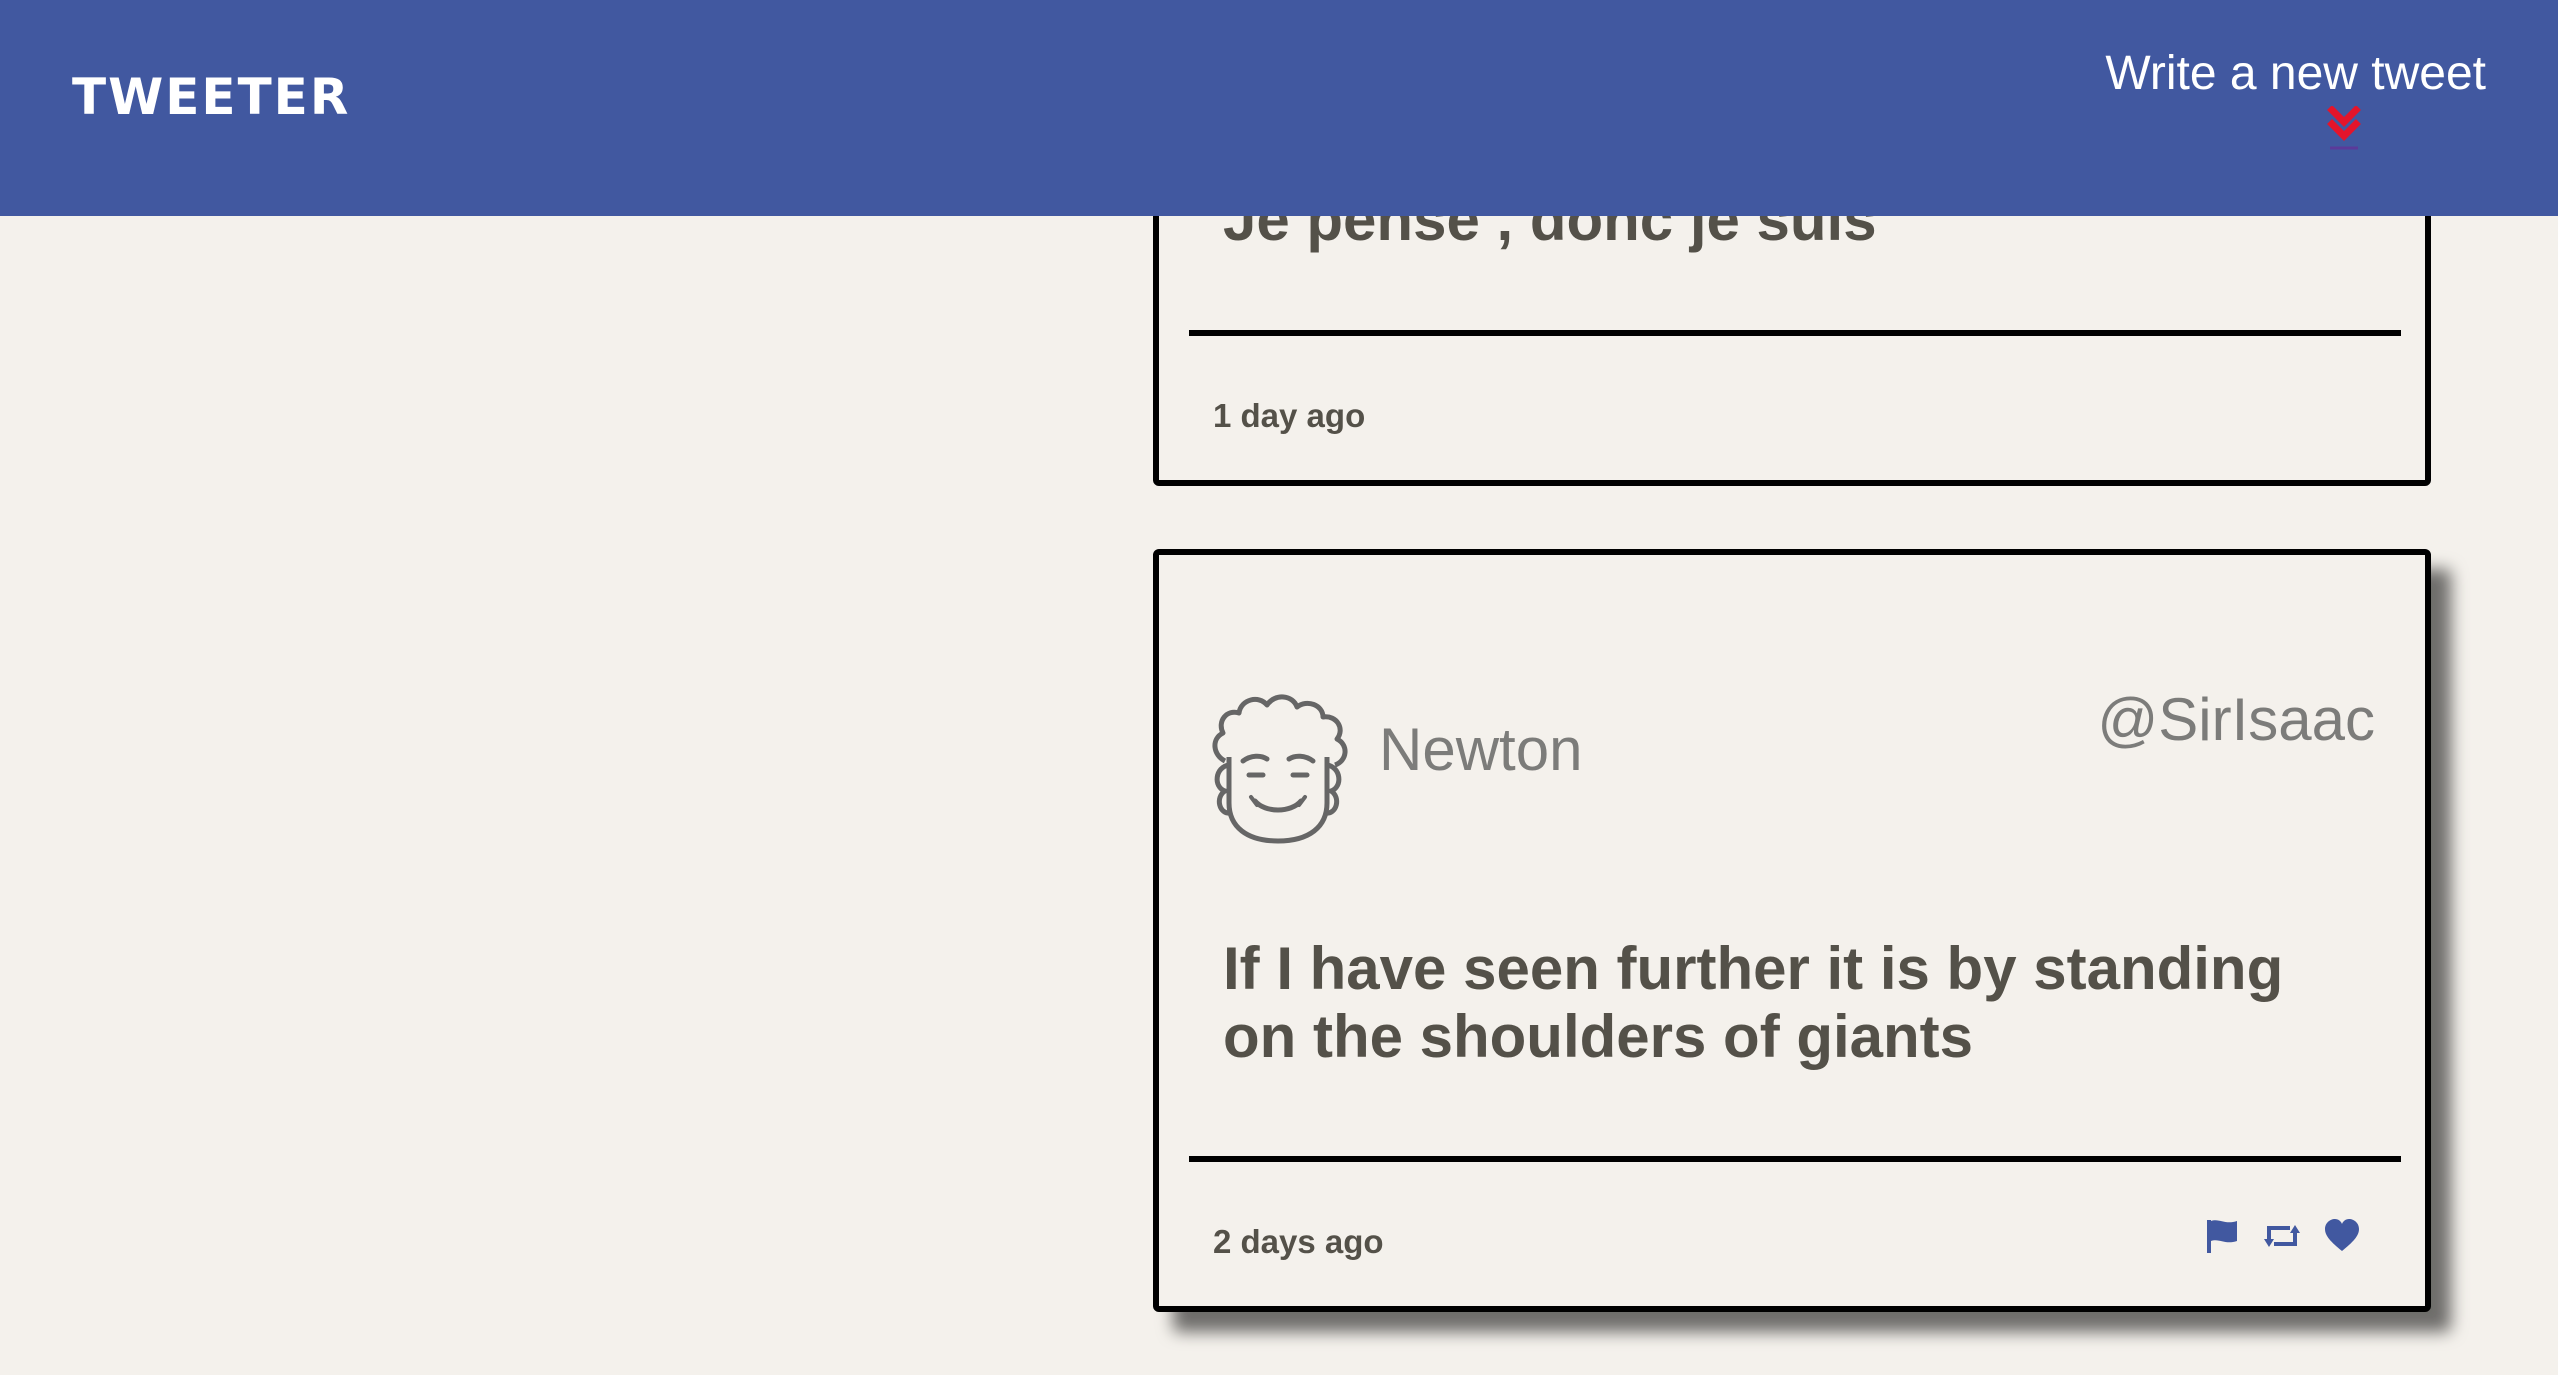 The image size is (2558, 1375). I want to click on author-handle: @SirIsaac, so click(2236, 719).